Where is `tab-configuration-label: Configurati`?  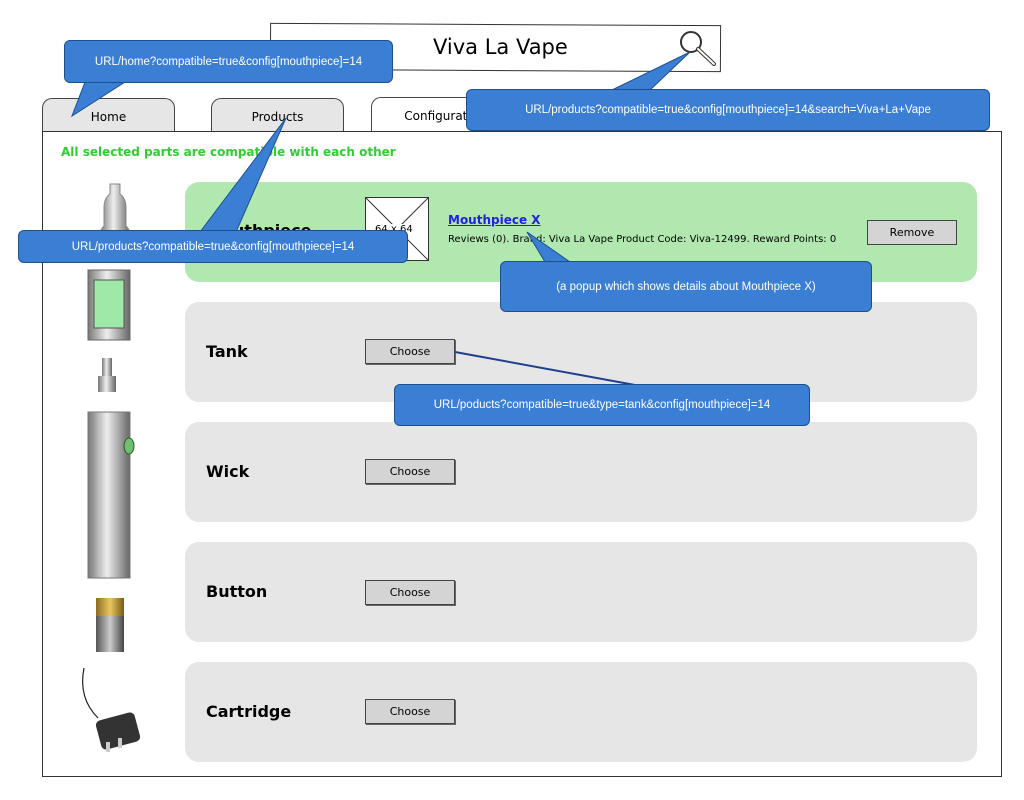
tab-configuration-label: Configurati is located at coordinates (437, 116).